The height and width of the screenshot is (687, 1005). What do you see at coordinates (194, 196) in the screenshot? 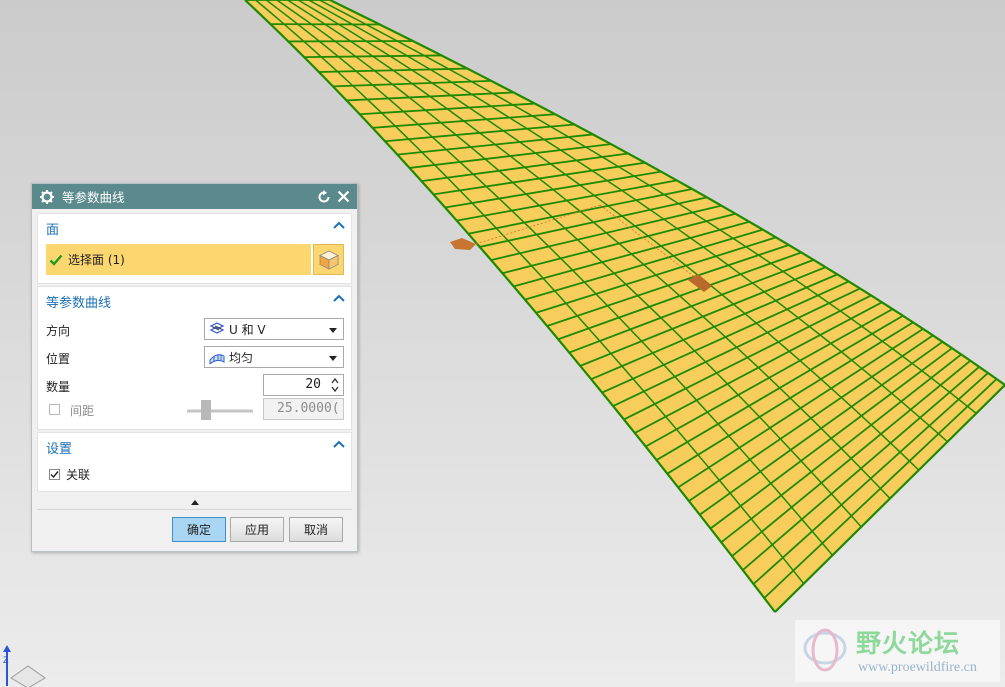
I see `dialog-title-bar: 等参数曲线` at bounding box center [194, 196].